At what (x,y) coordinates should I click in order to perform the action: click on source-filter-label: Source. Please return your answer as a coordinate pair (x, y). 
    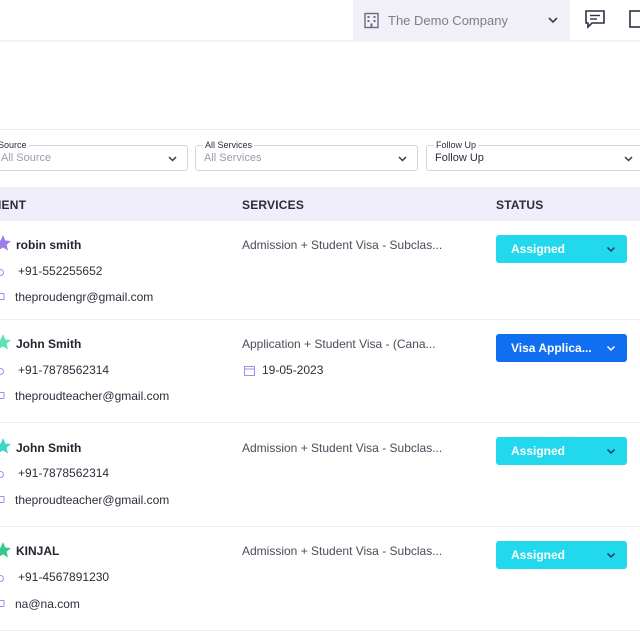
    Looking at the image, I should click on (14, 145).